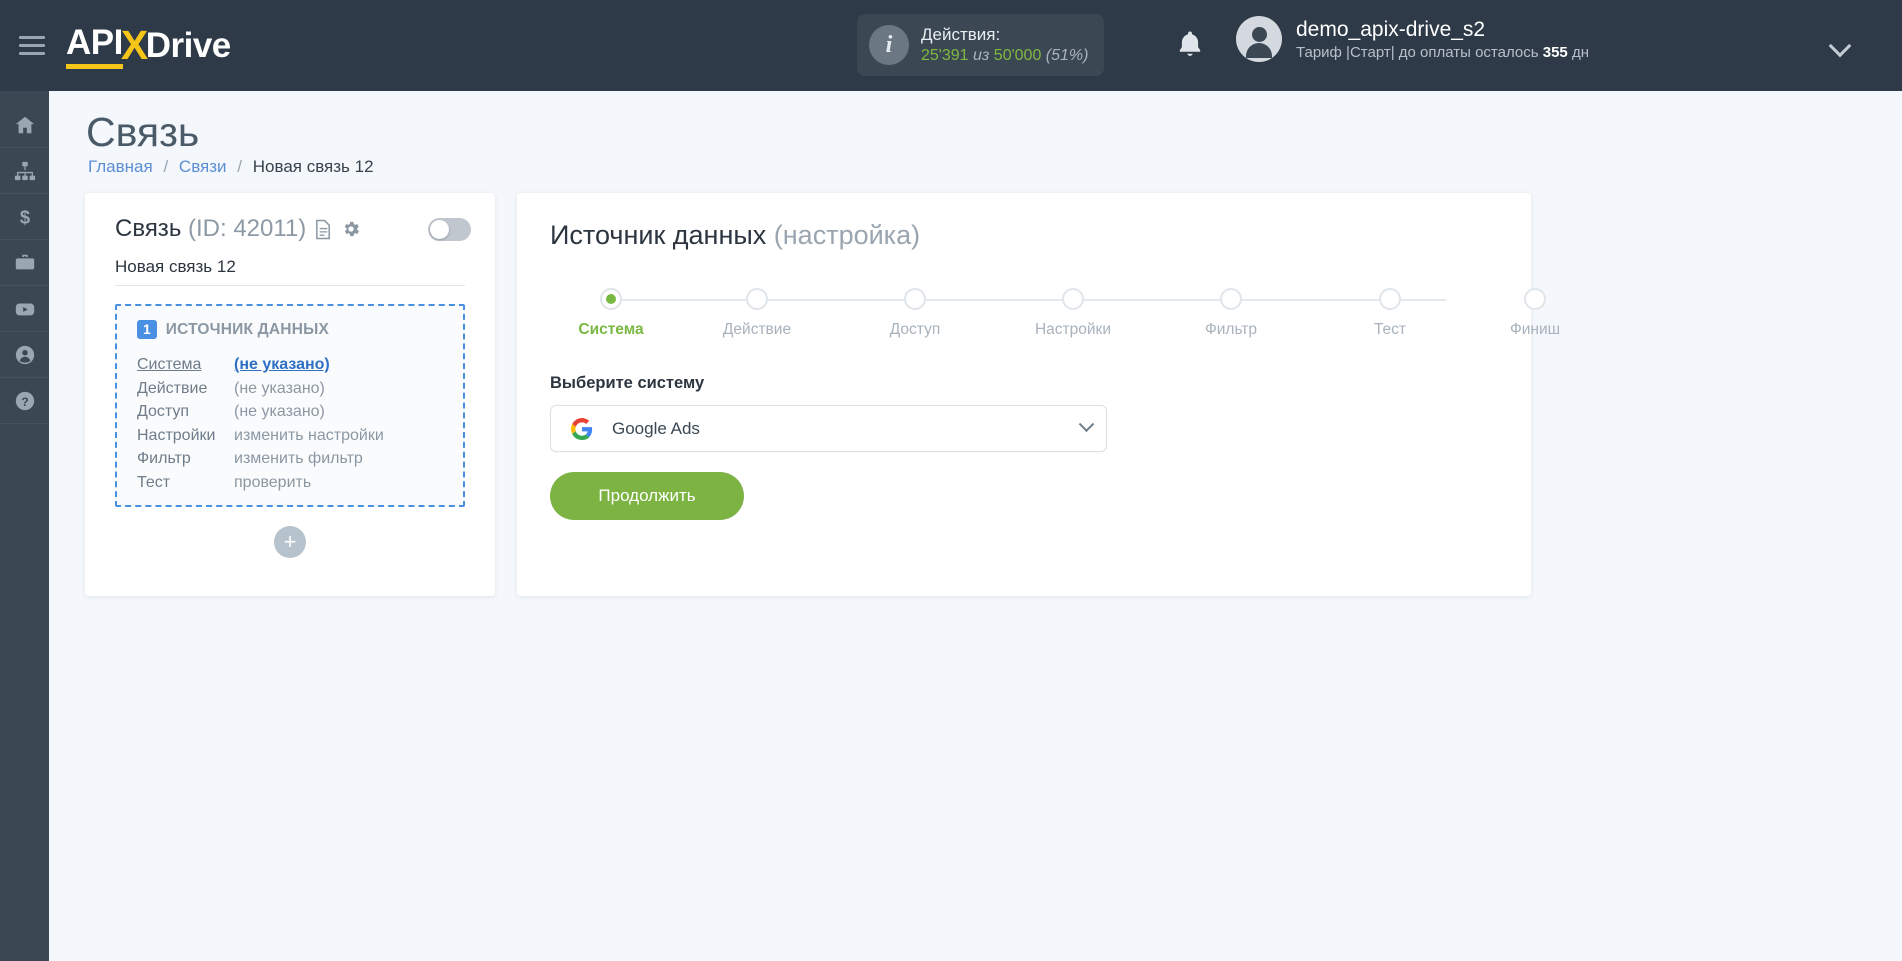 This screenshot has width=1902, height=961. Describe the element at coordinates (172, 388) in the screenshot. I see `row-key-action: Действие` at that location.